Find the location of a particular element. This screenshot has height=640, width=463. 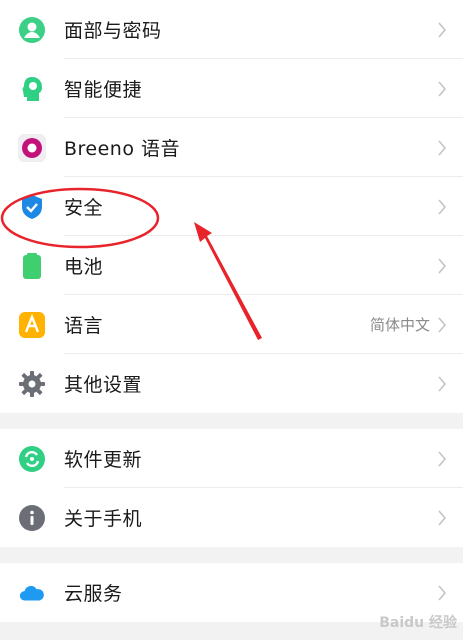

settings-row-label: 云服务 is located at coordinates (93, 594).